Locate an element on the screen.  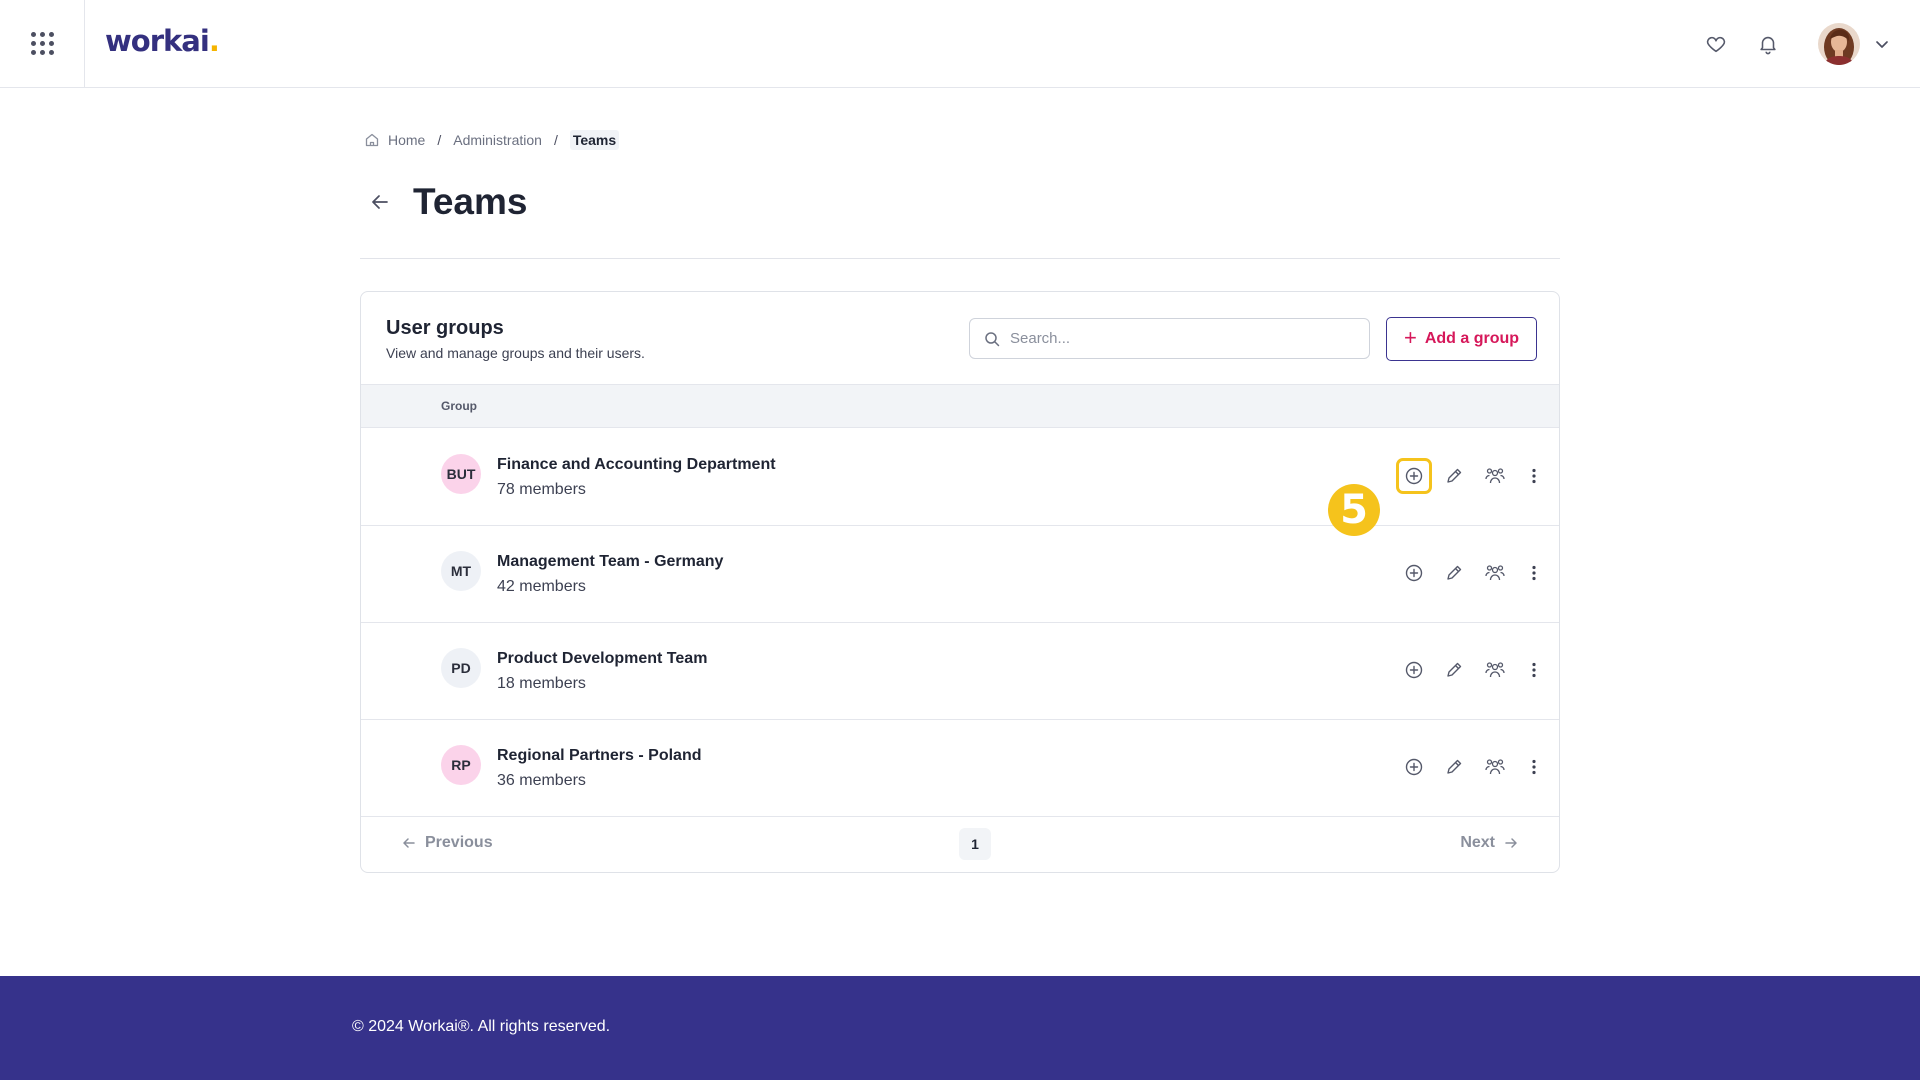
previous-label: Previous is located at coordinates (459, 842).